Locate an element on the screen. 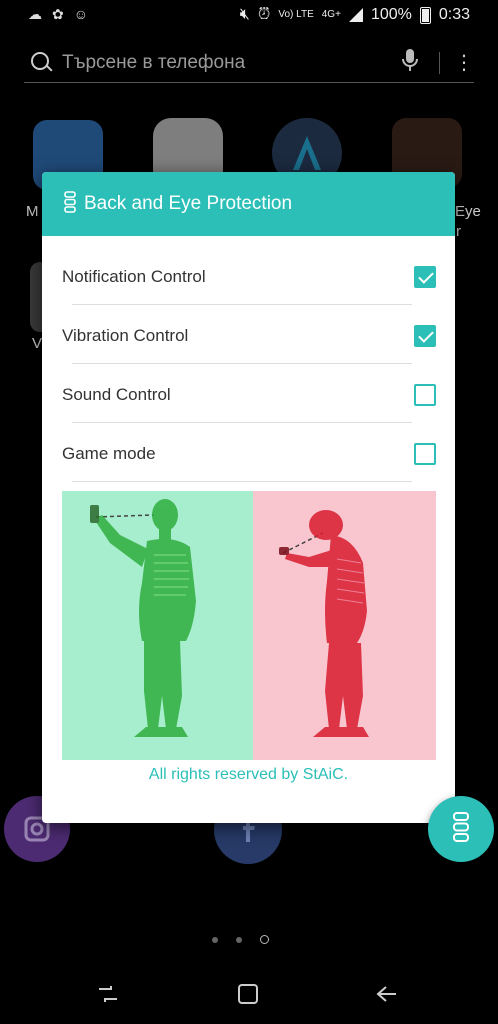 Image resolution: width=498 pixels, height=1024 pixels. notification-control-checkbox is located at coordinates (425, 276).